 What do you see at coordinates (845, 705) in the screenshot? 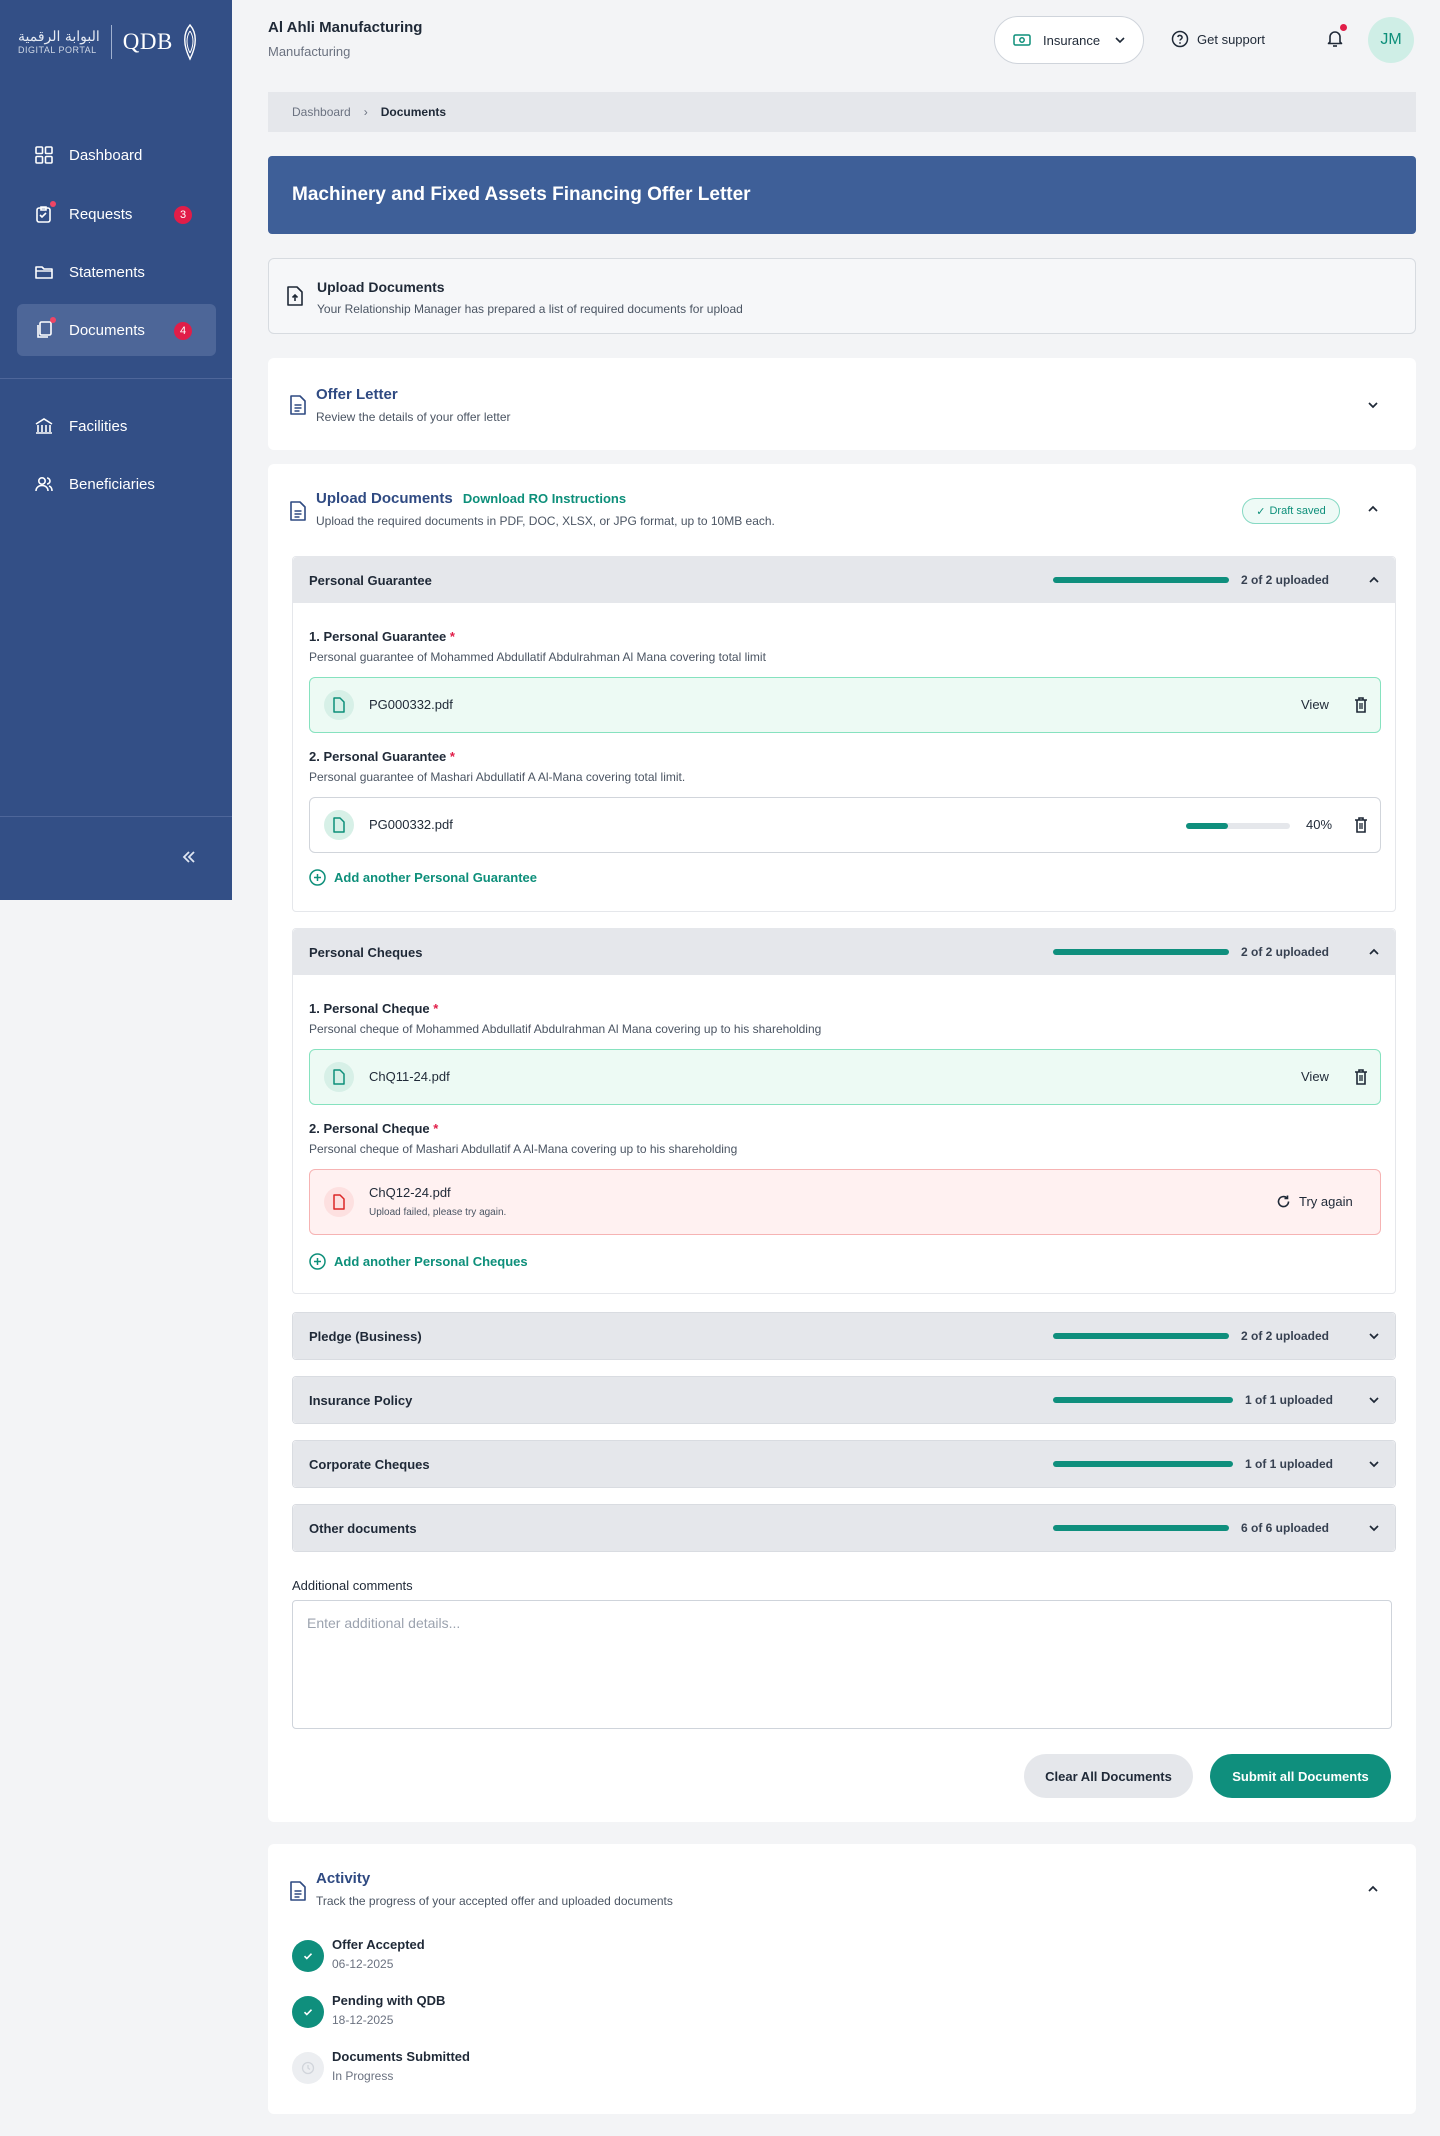
I see `uploaded-file-row: PG000332.pdf View` at bounding box center [845, 705].